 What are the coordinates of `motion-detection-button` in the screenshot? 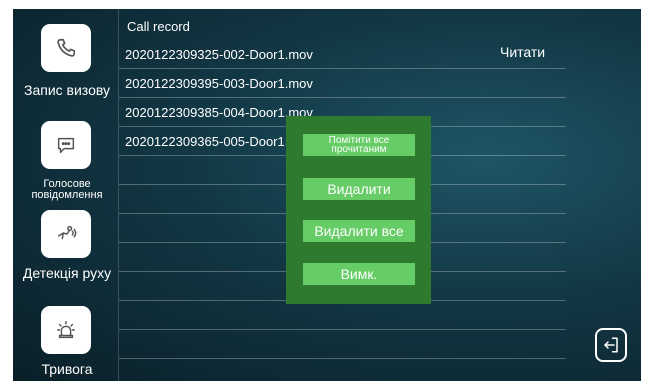 It's located at (66, 234).